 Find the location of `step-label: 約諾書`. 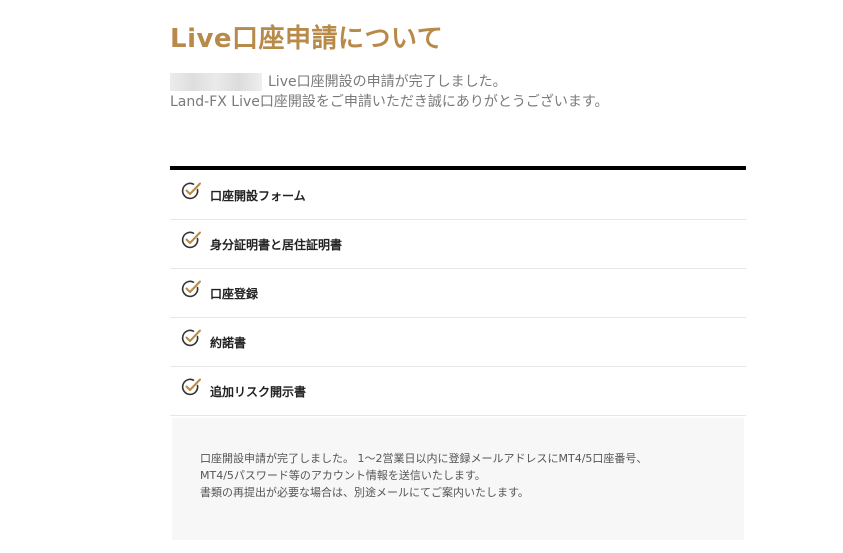

step-label: 約諾書 is located at coordinates (228, 343).